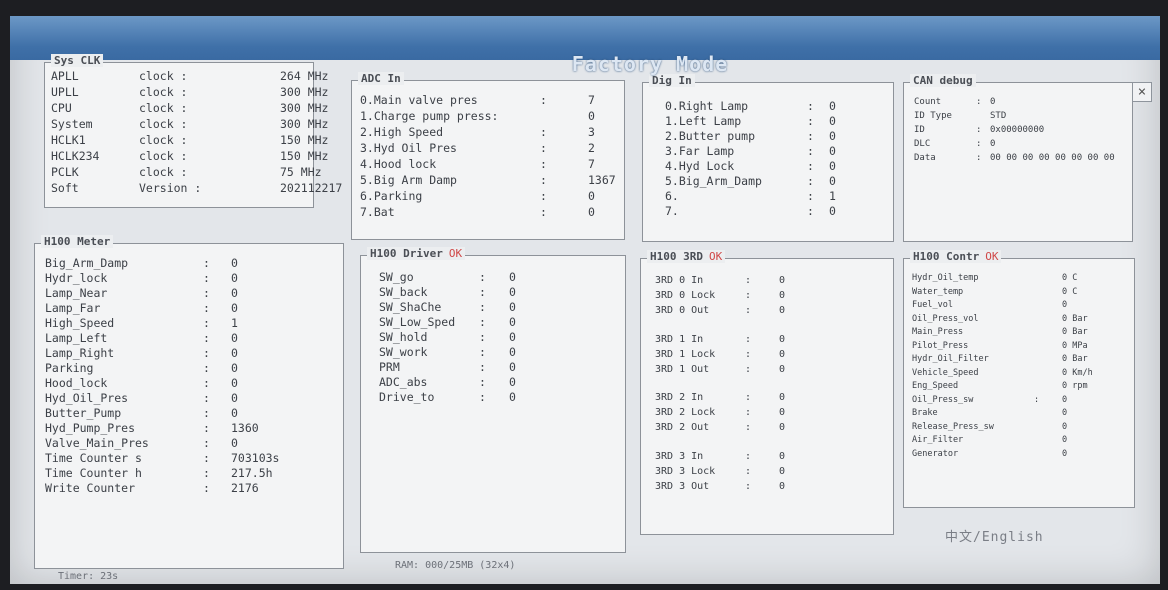 The image size is (1168, 590). Describe the element at coordinates (93, 473) in the screenshot. I see `meter-name: Time Counter h` at that location.